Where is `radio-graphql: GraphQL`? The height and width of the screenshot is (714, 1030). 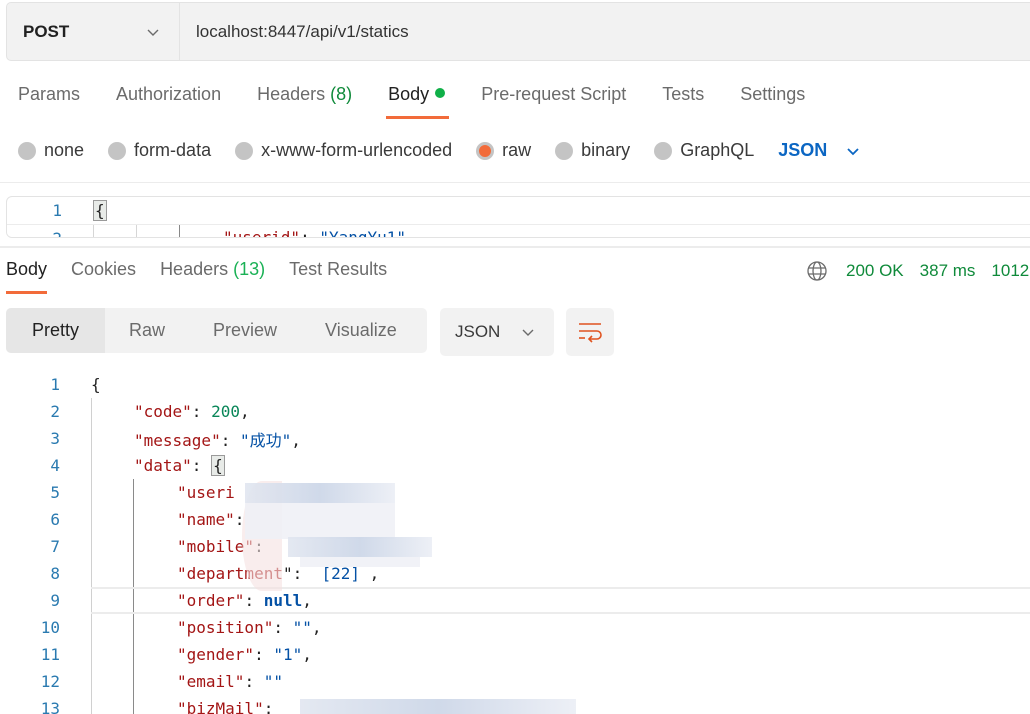
radio-graphql: GraphQL is located at coordinates (704, 150).